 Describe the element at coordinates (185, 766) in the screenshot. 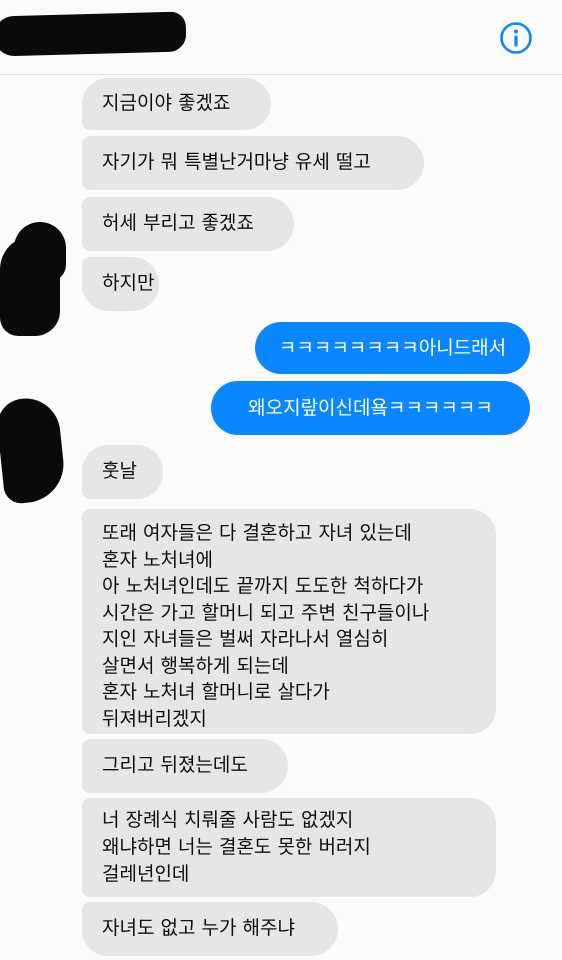

I see `message-bubble-incoming: 그리고 뒤졌는데도` at that location.